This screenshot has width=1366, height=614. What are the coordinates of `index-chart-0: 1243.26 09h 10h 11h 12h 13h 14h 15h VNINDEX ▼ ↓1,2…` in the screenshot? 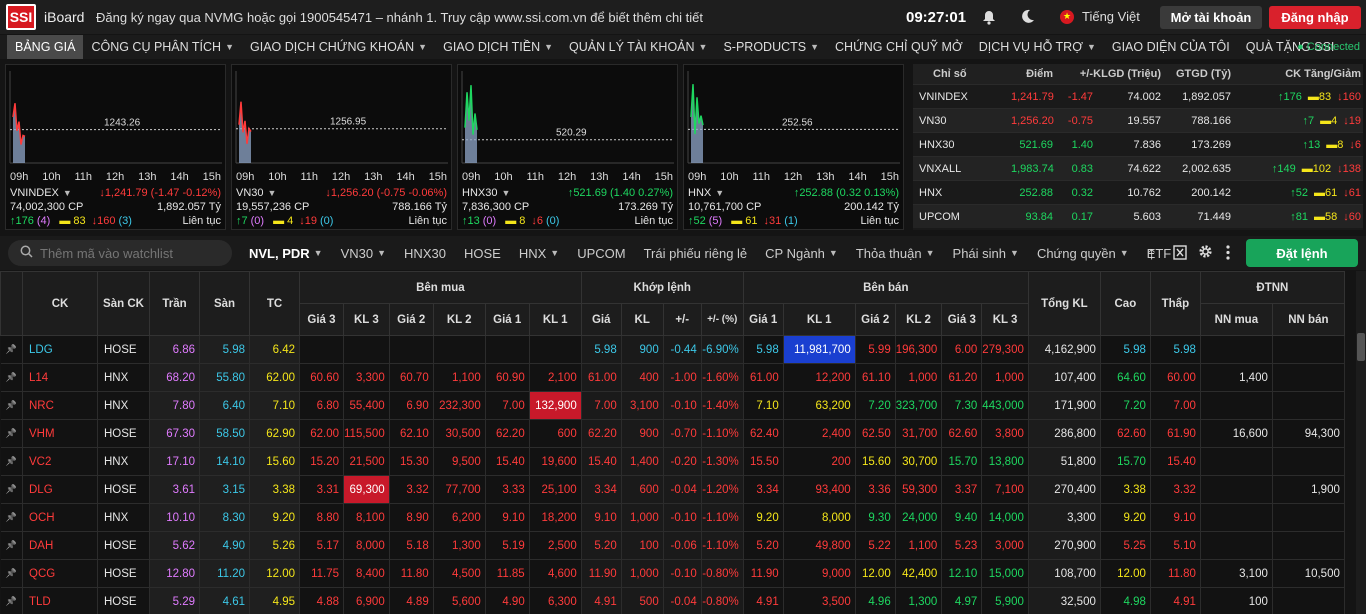 It's located at (115, 147).